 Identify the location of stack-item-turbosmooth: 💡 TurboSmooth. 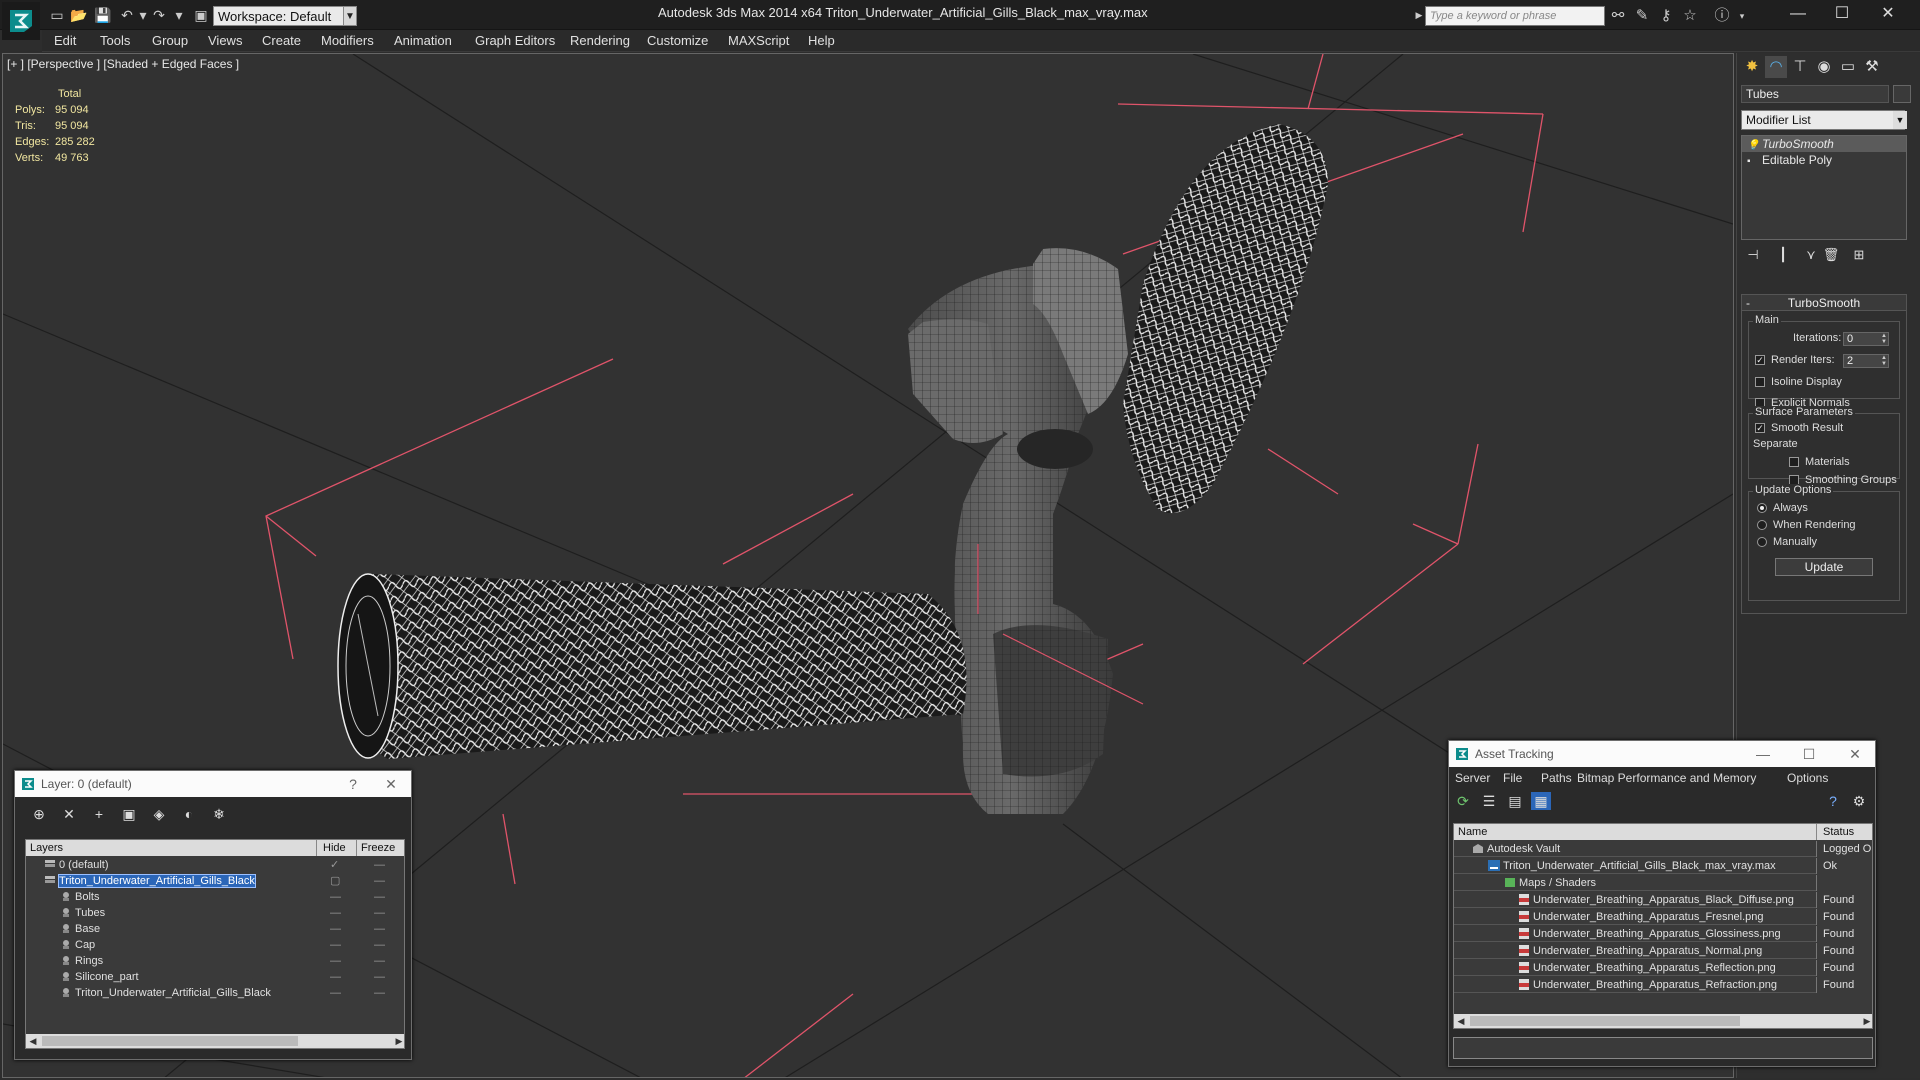
(1824, 144).